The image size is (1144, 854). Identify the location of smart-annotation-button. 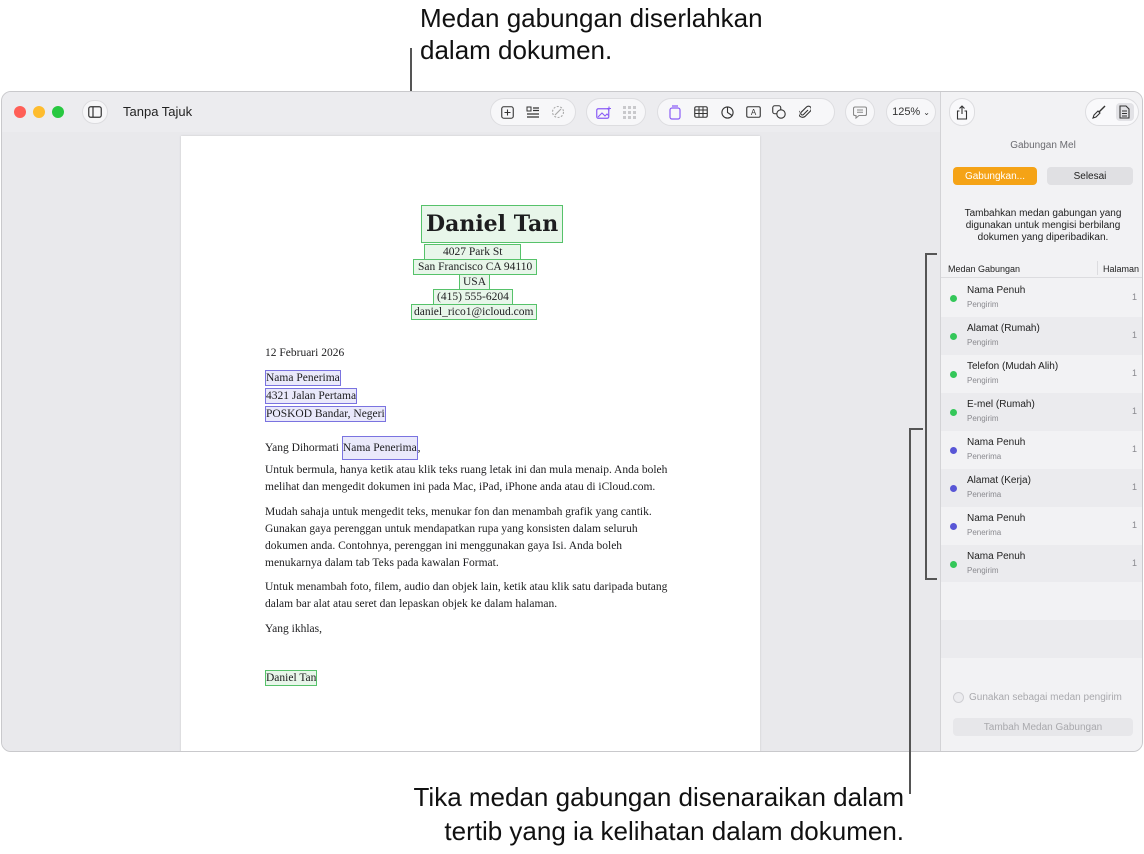
(558, 112).